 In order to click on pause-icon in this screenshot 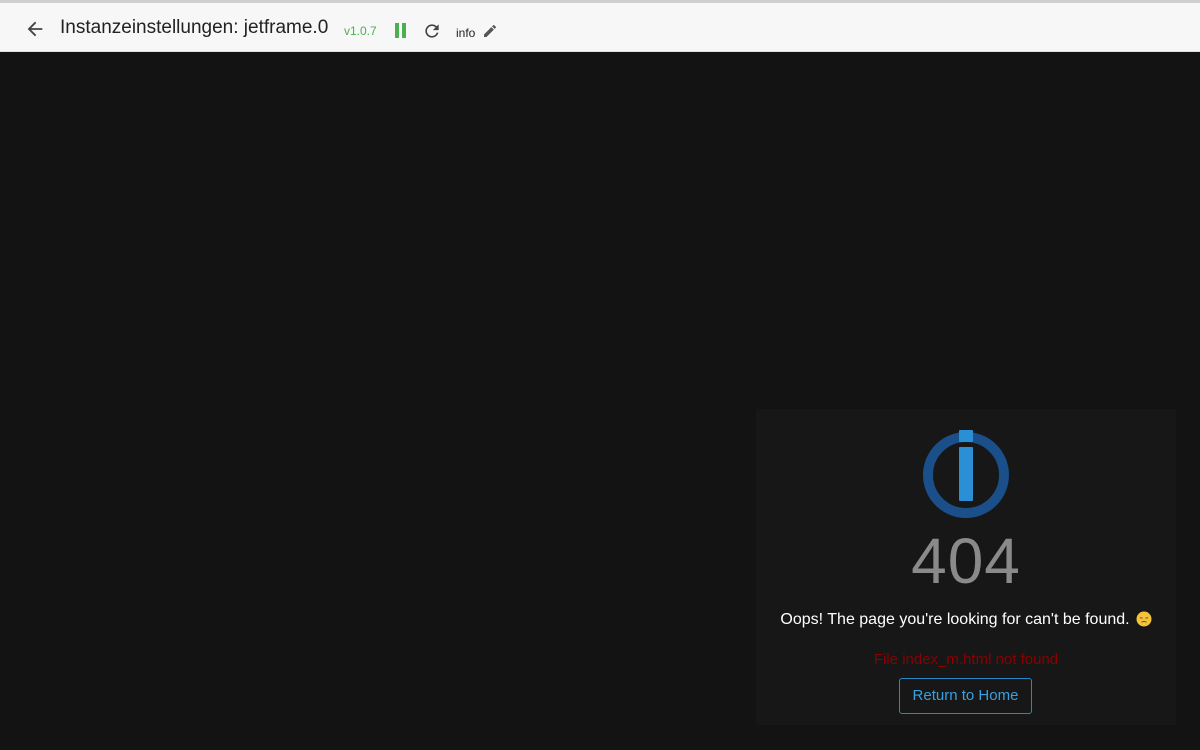, I will do `click(397, 30)`.